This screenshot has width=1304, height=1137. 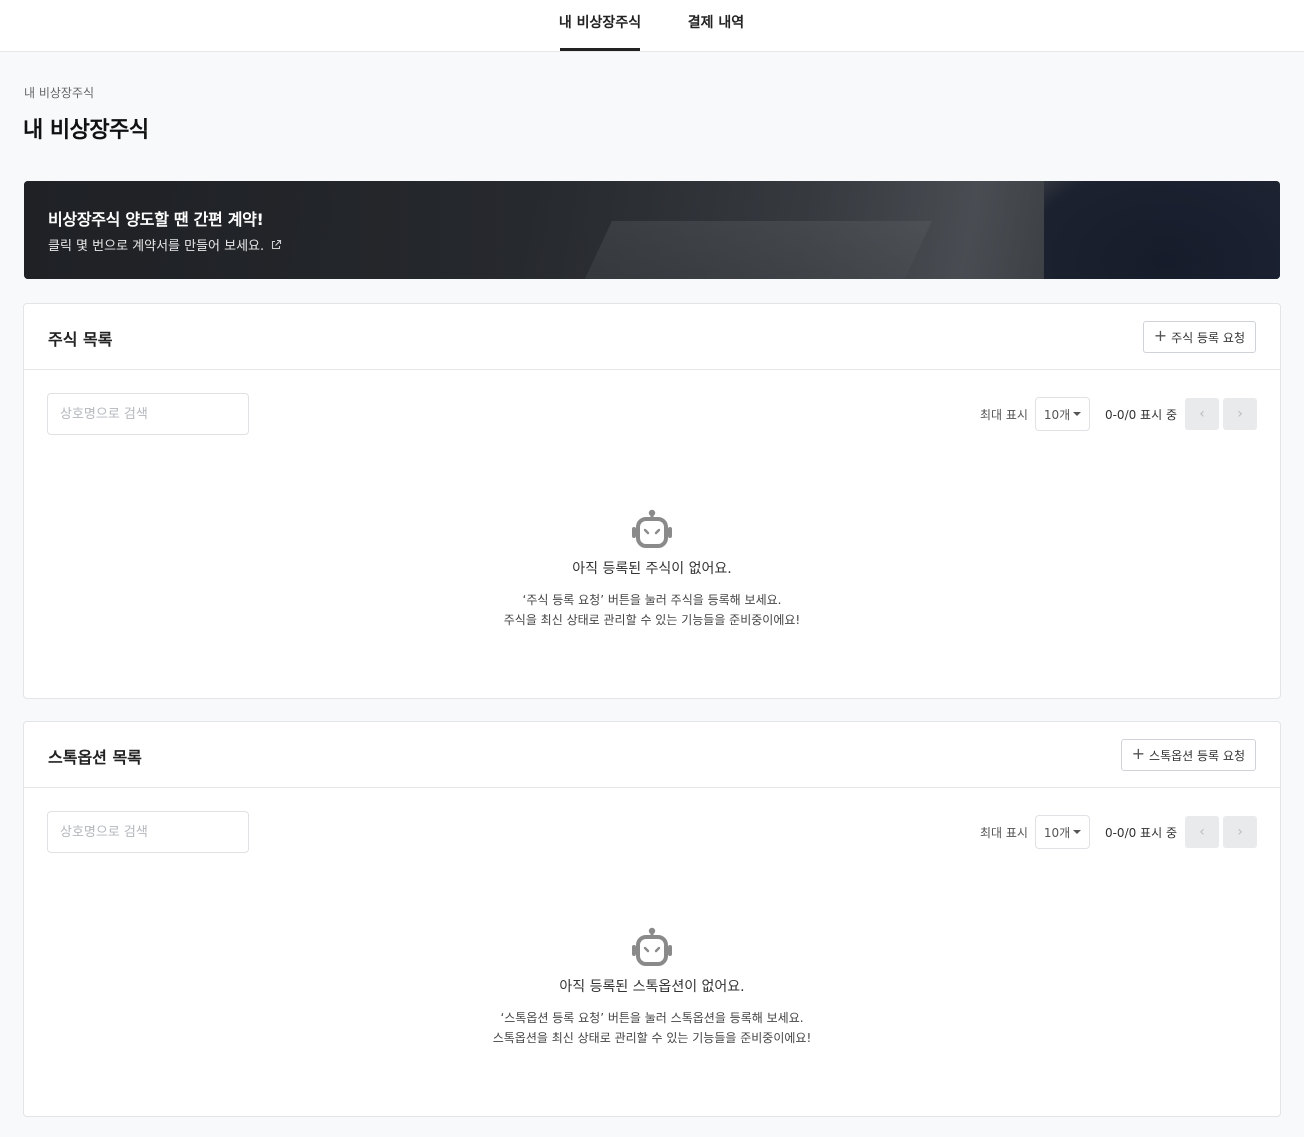 I want to click on stock-list-header: 주식 목록 + 주식 등록 요청, so click(x=652, y=337).